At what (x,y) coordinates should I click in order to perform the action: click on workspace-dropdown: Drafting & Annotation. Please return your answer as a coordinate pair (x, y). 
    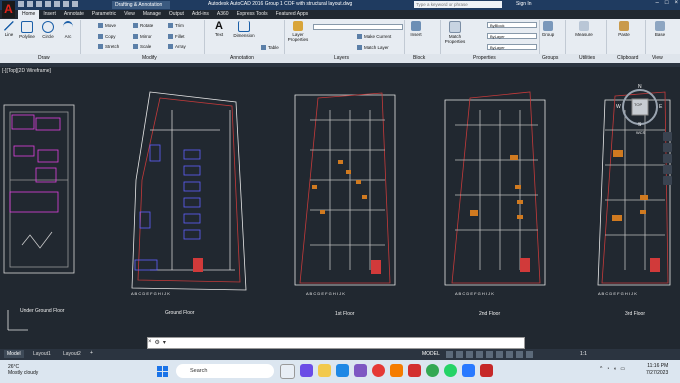
    Looking at the image, I should click on (141, 5).